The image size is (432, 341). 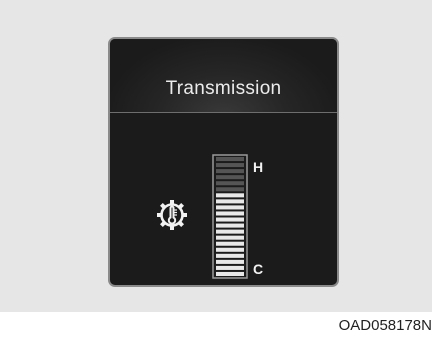 I want to click on gauge-frame, so click(x=230, y=216).